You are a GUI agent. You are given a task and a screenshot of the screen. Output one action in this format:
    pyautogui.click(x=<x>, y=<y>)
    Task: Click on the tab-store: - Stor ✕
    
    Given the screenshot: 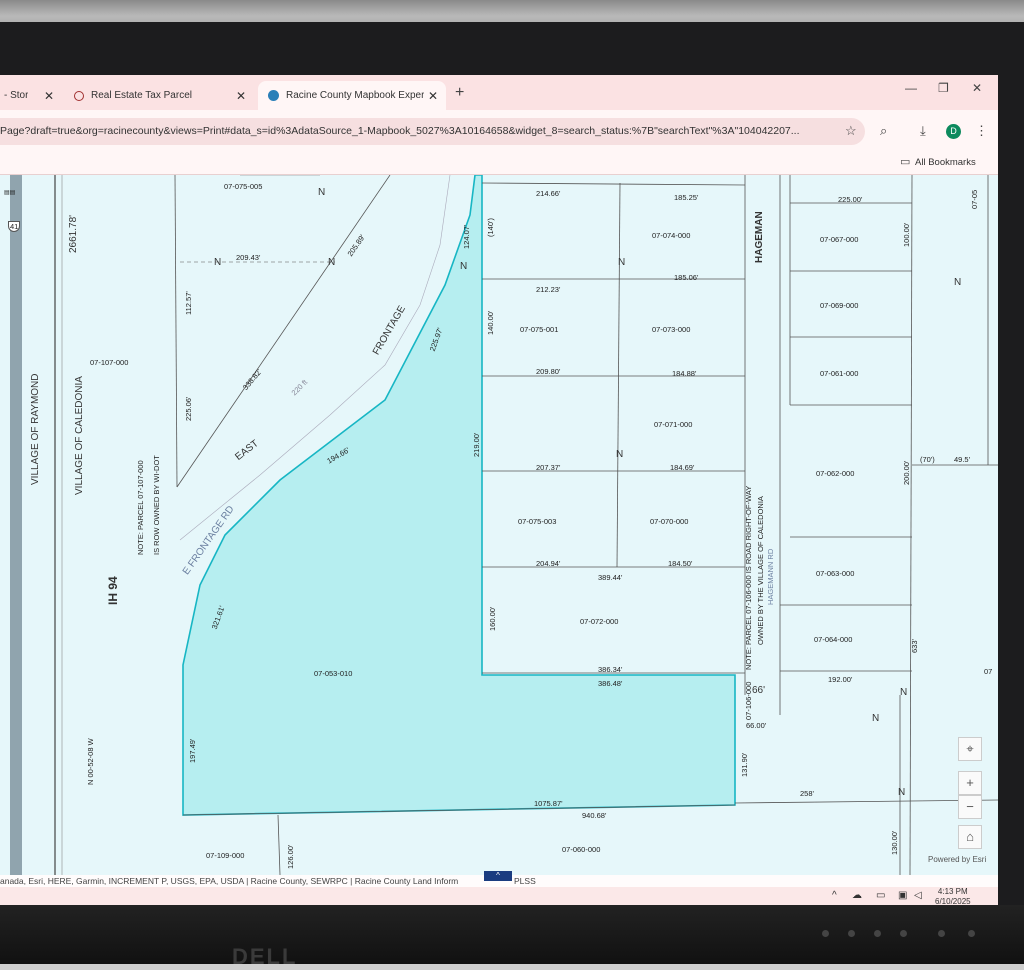 What is the action you would take?
    pyautogui.click(x=29, y=95)
    